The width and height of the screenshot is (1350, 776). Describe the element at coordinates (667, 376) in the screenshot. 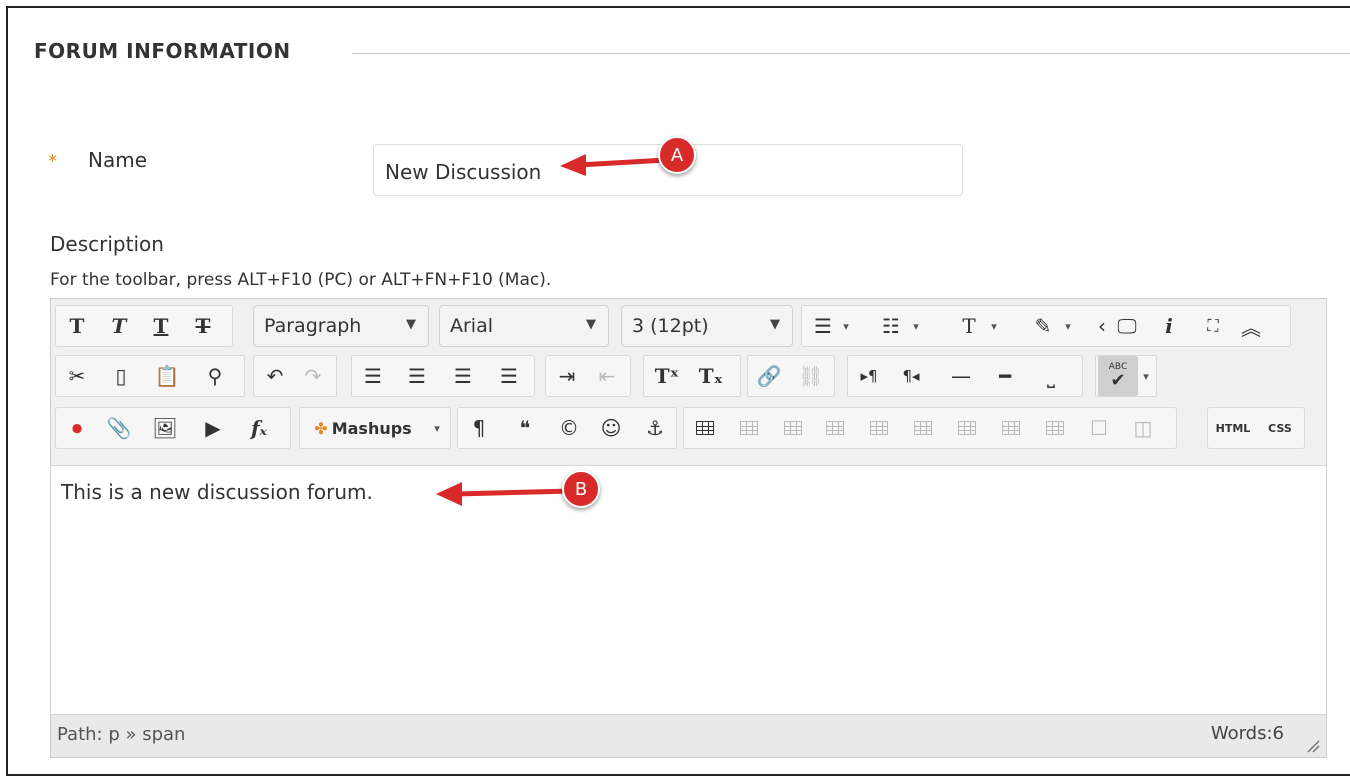

I see `superscript-icon: Tˣ` at that location.